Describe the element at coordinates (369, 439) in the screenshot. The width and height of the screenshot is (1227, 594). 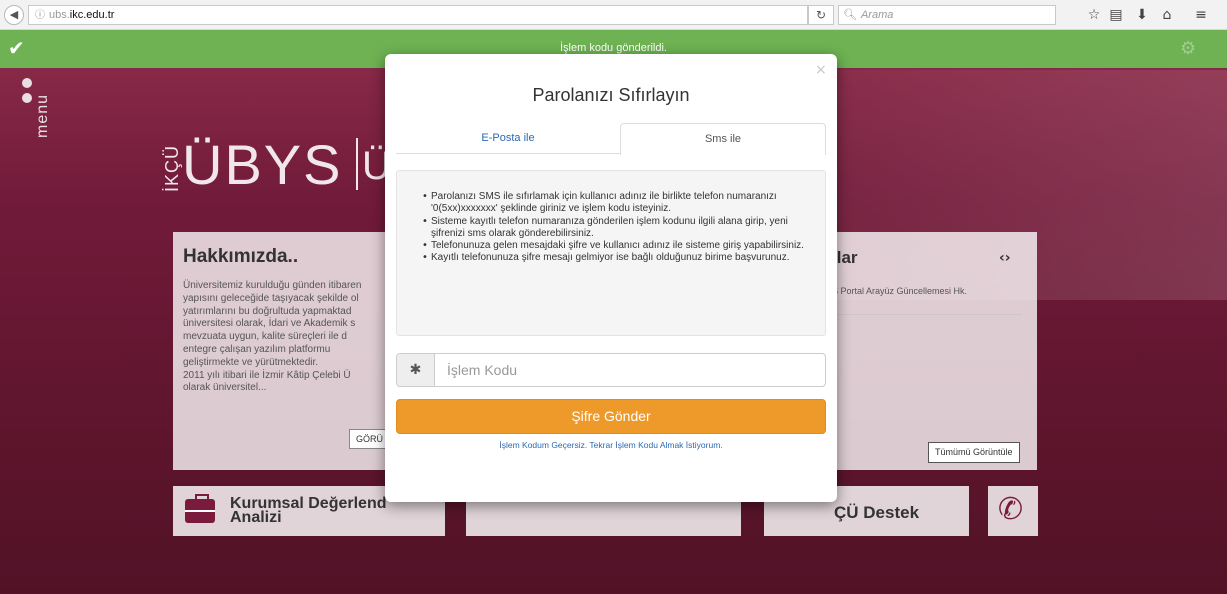
I see `about-more-button: GÖRÜ` at that location.